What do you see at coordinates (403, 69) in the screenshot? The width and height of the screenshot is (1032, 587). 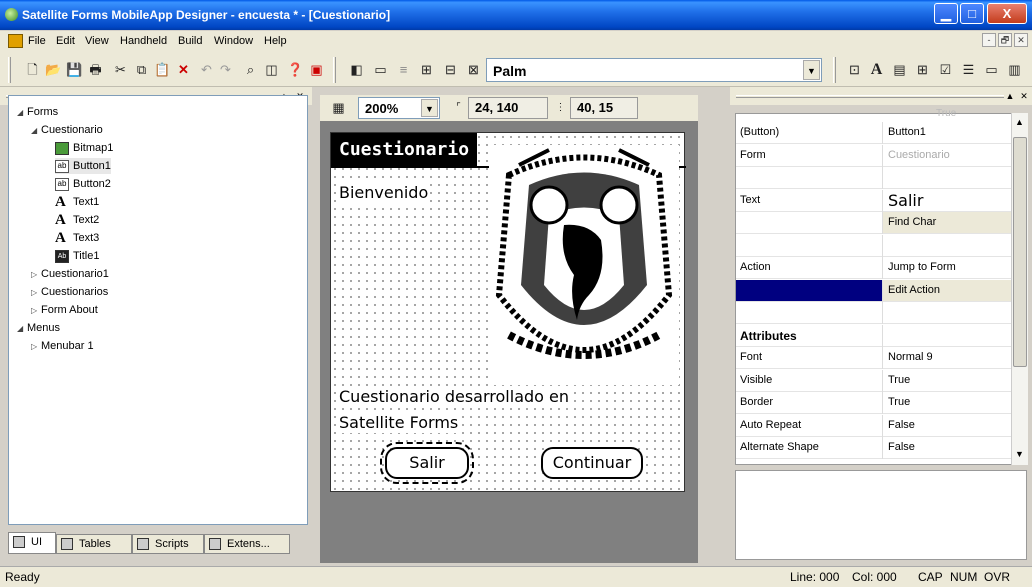 I see `align-icon: ≡` at bounding box center [403, 69].